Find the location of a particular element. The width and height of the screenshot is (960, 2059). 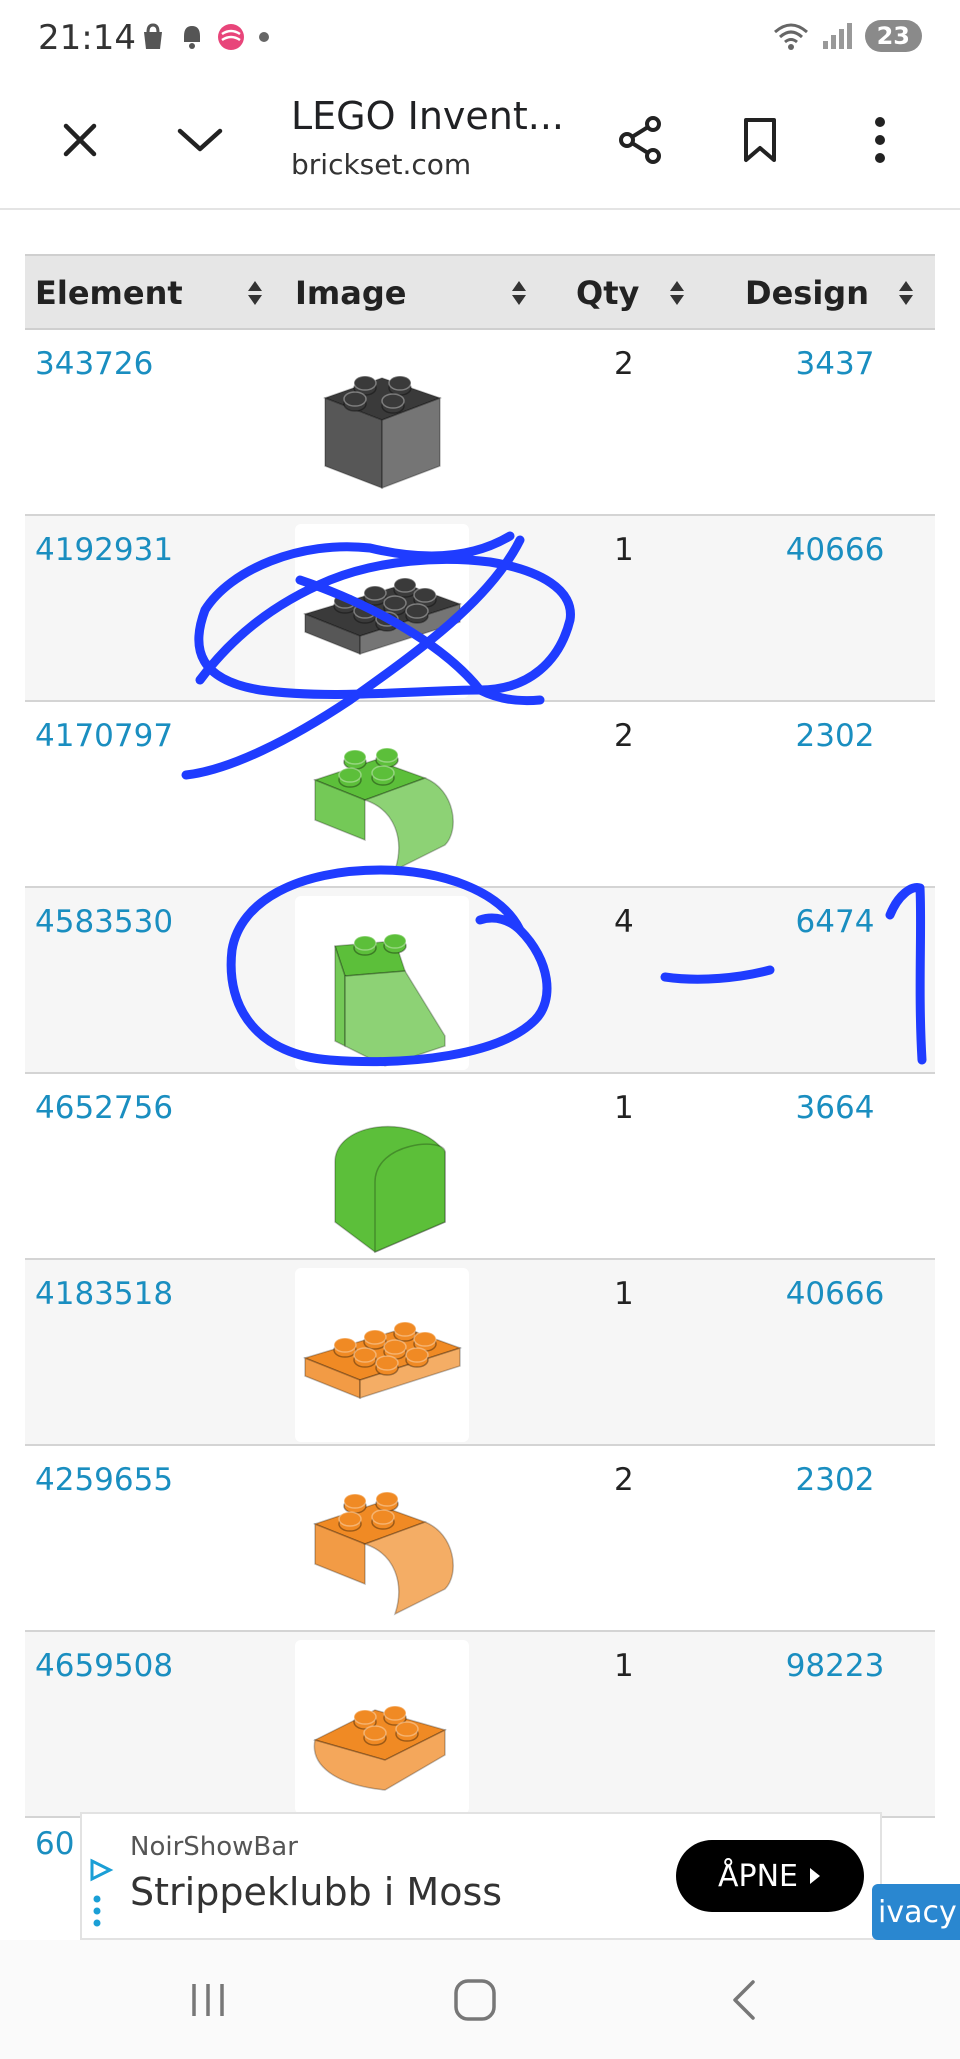

brick-curved-plate-2x2-image is located at coordinates (380, 1748).